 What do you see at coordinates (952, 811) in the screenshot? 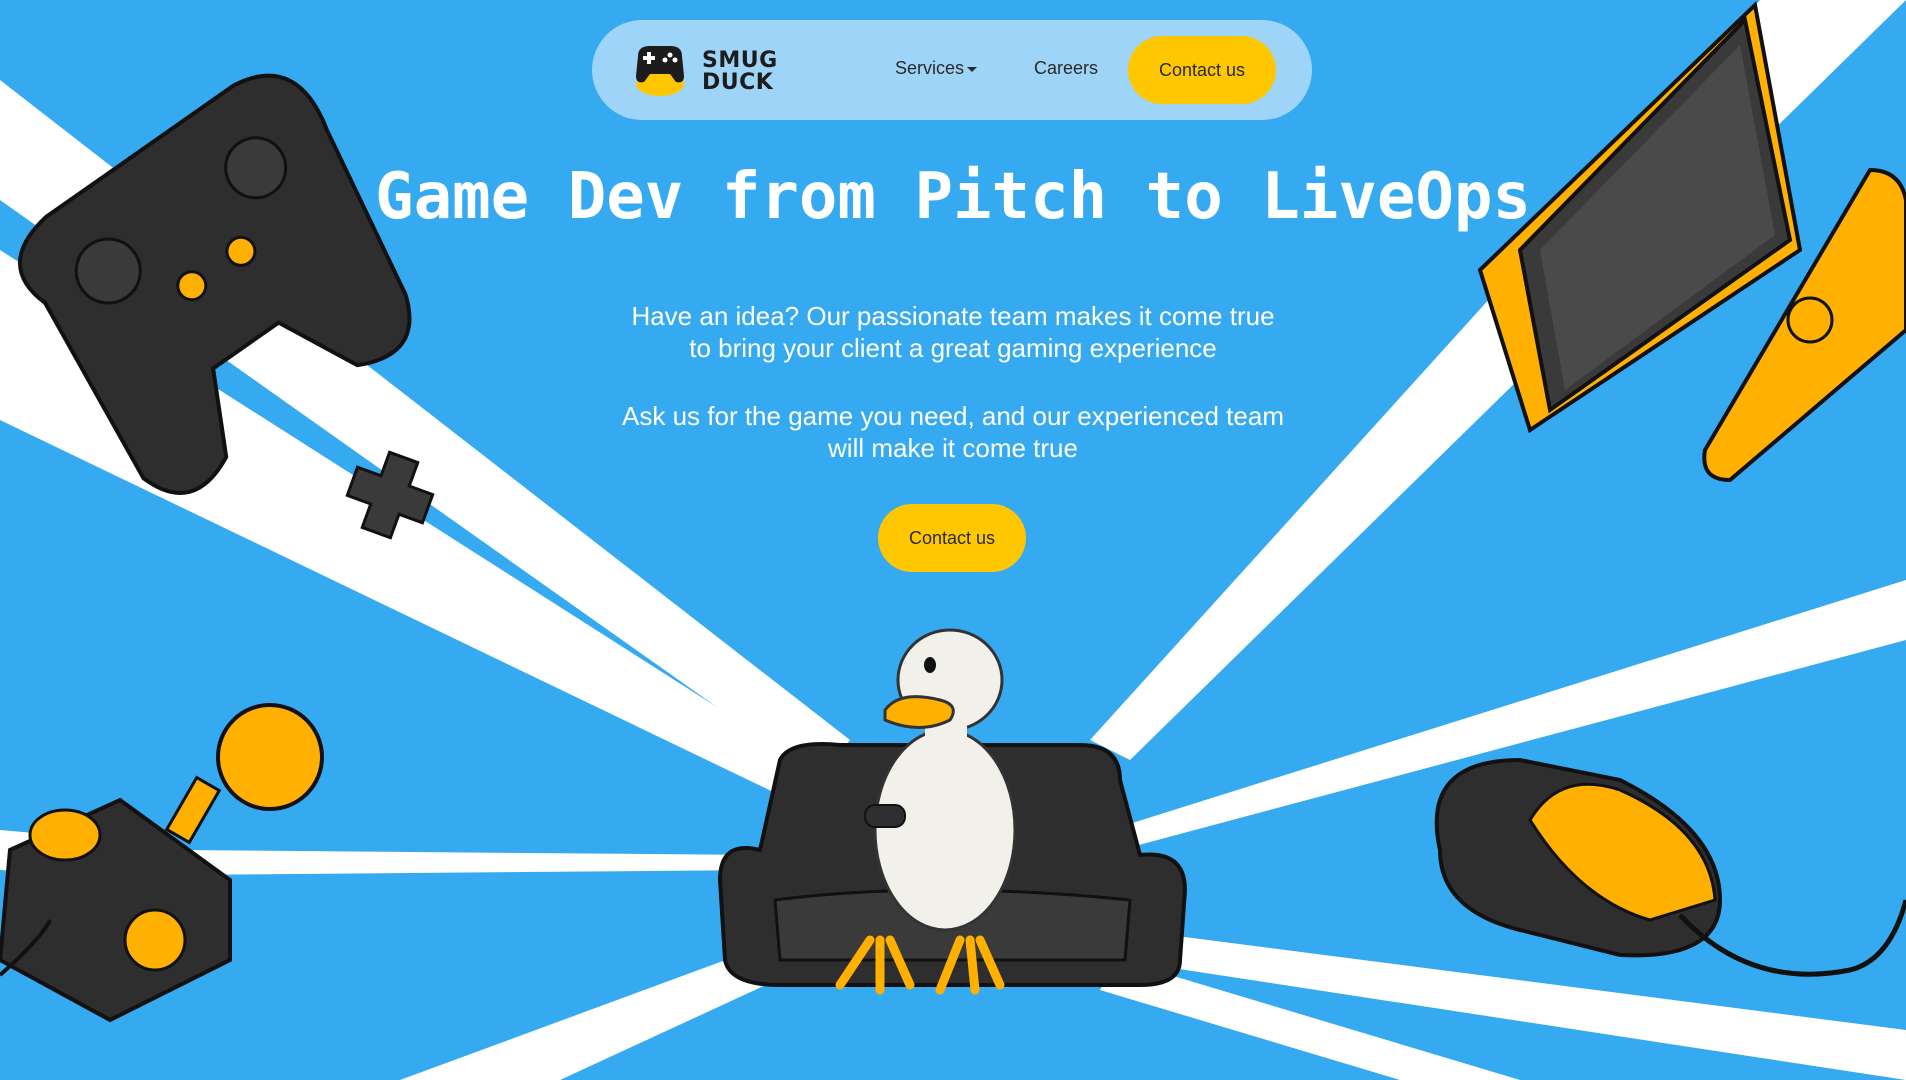
I see `duck-mascot` at bounding box center [952, 811].